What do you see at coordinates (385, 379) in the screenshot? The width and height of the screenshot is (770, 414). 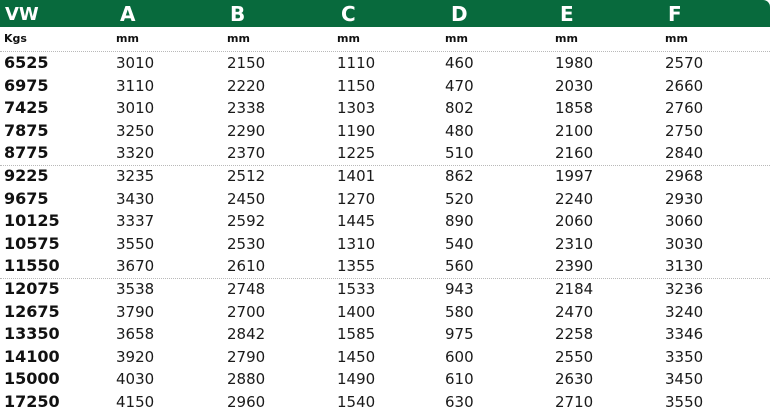 I see `table-row: 15000 4030 2880 1490 610 2630 3450` at bounding box center [385, 379].